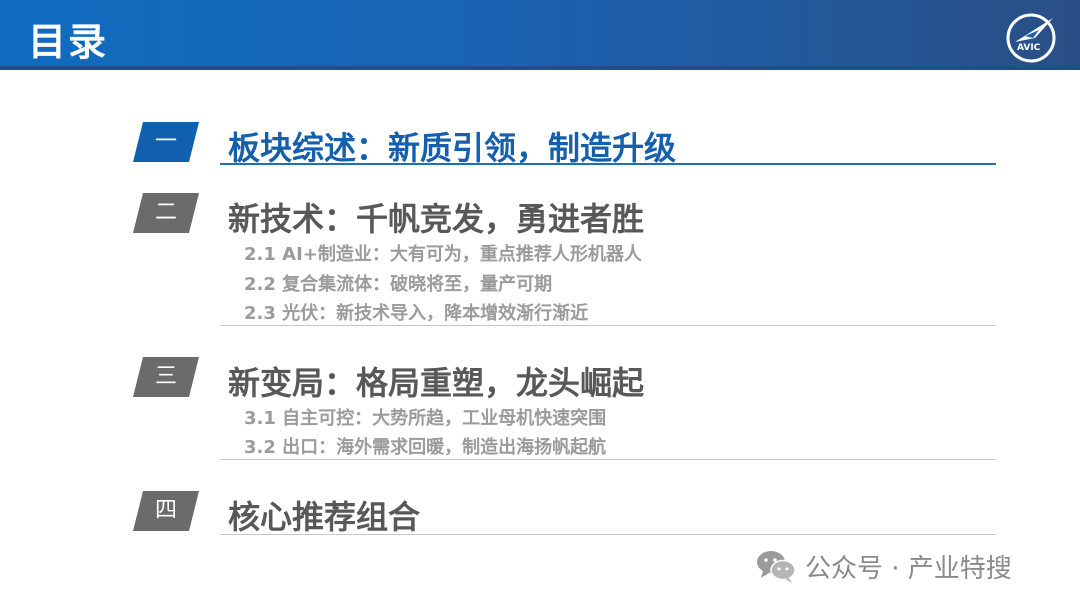  Describe the element at coordinates (608, 164) in the screenshot. I see `section-1-rule` at that location.